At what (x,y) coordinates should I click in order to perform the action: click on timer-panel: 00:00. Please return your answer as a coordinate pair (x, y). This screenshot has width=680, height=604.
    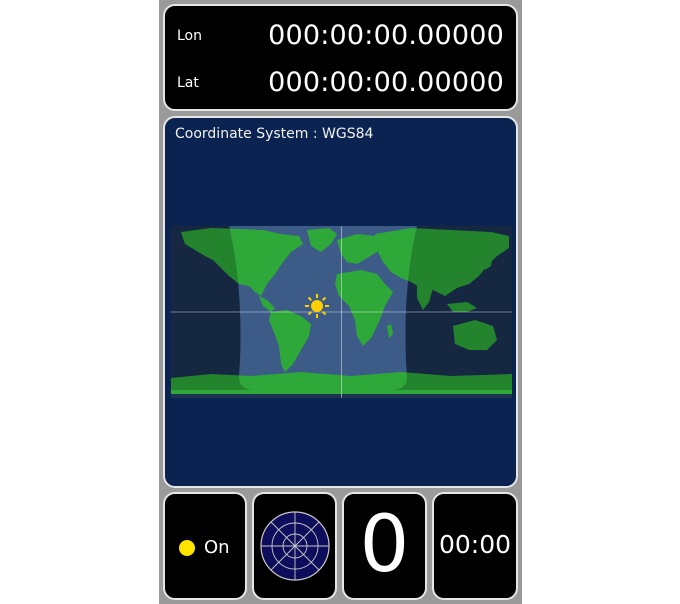
    Looking at the image, I should click on (475, 546).